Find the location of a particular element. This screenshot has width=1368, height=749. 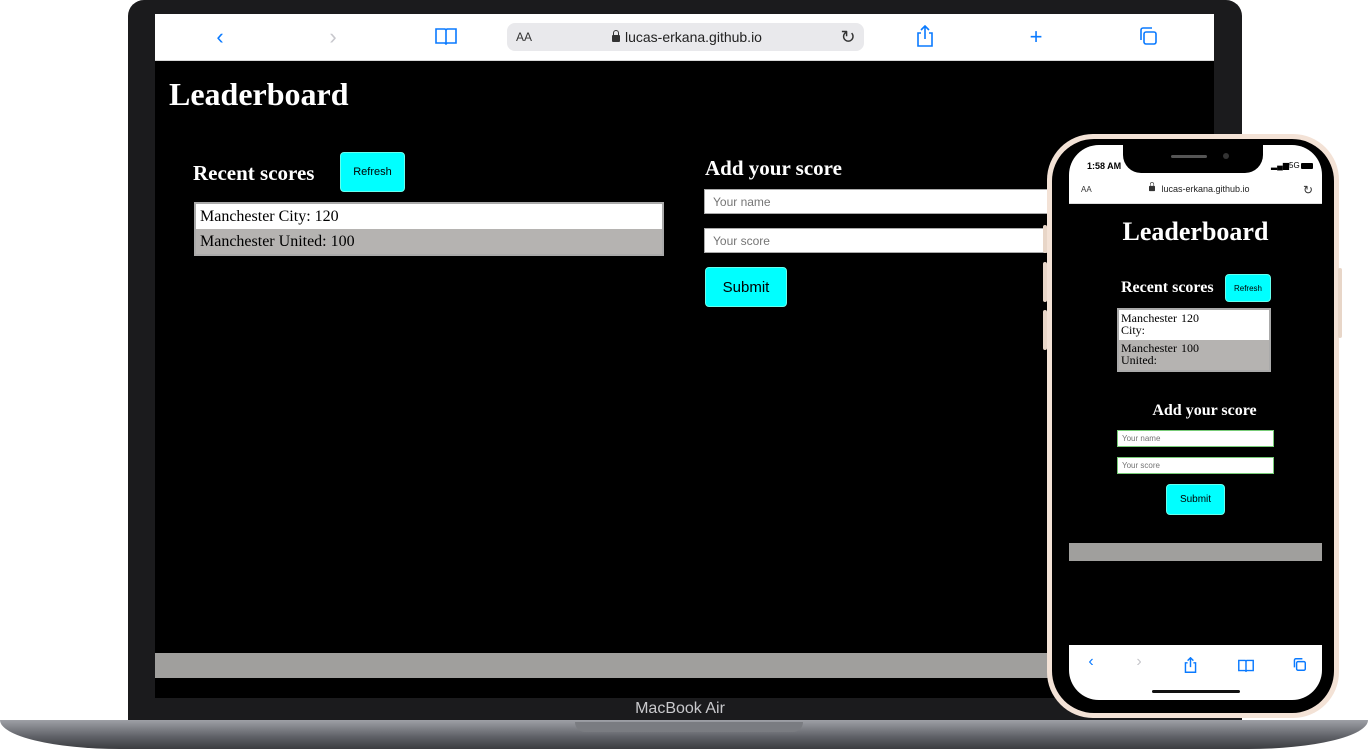

status-time: 1:58 AM is located at coordinates (1104, 166).